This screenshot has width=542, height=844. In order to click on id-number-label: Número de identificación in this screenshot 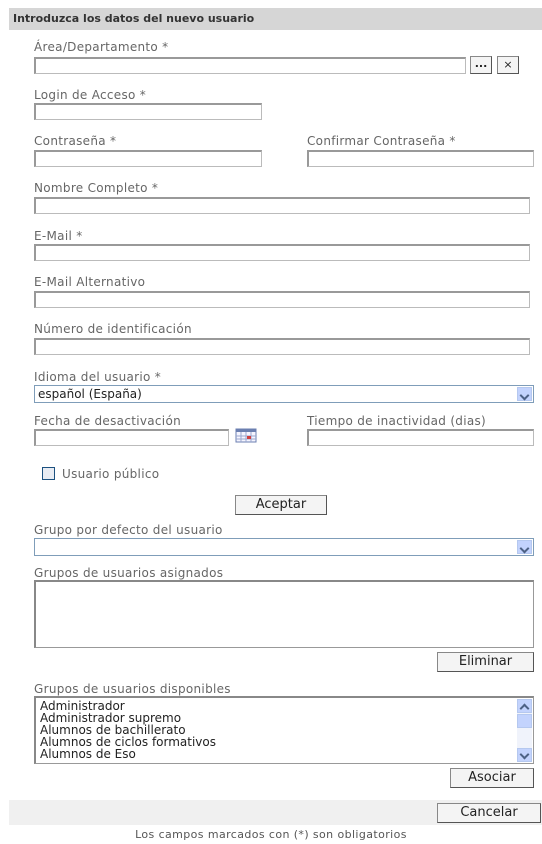, I will do `click(113, 329)`.